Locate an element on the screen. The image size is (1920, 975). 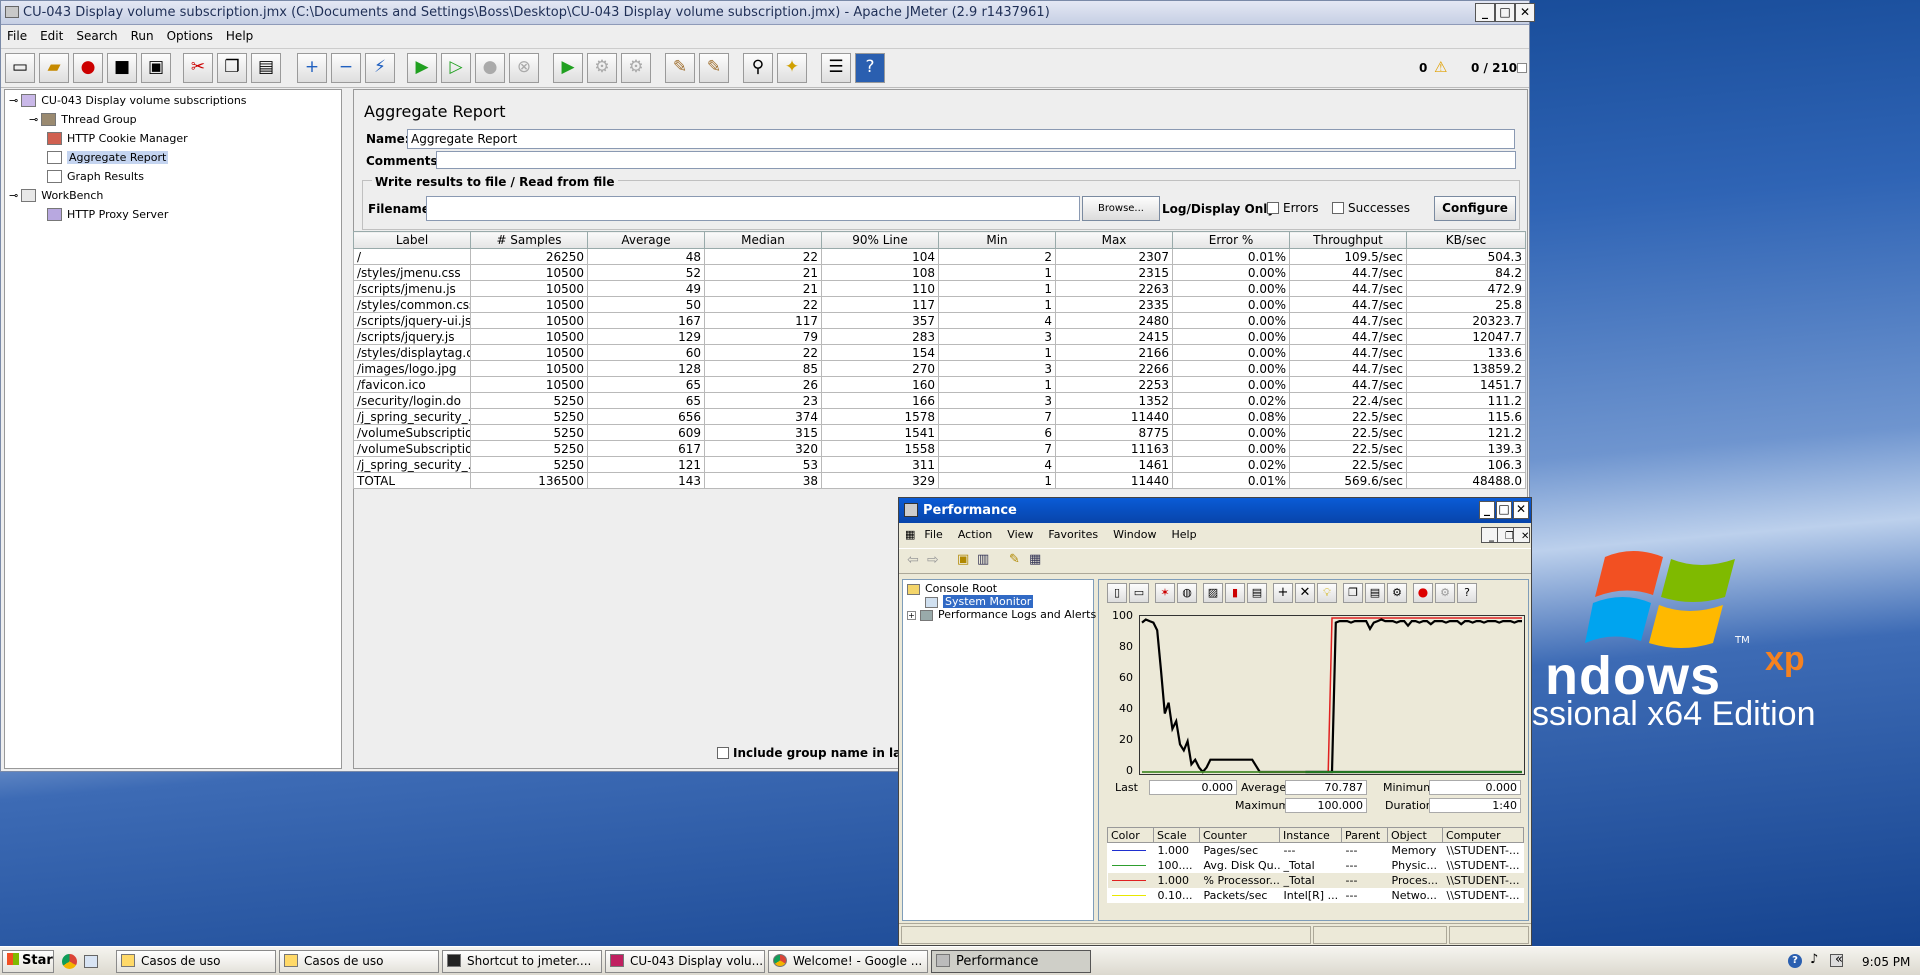
child-minimize-button: _ is located at coordinates (1489, 535).